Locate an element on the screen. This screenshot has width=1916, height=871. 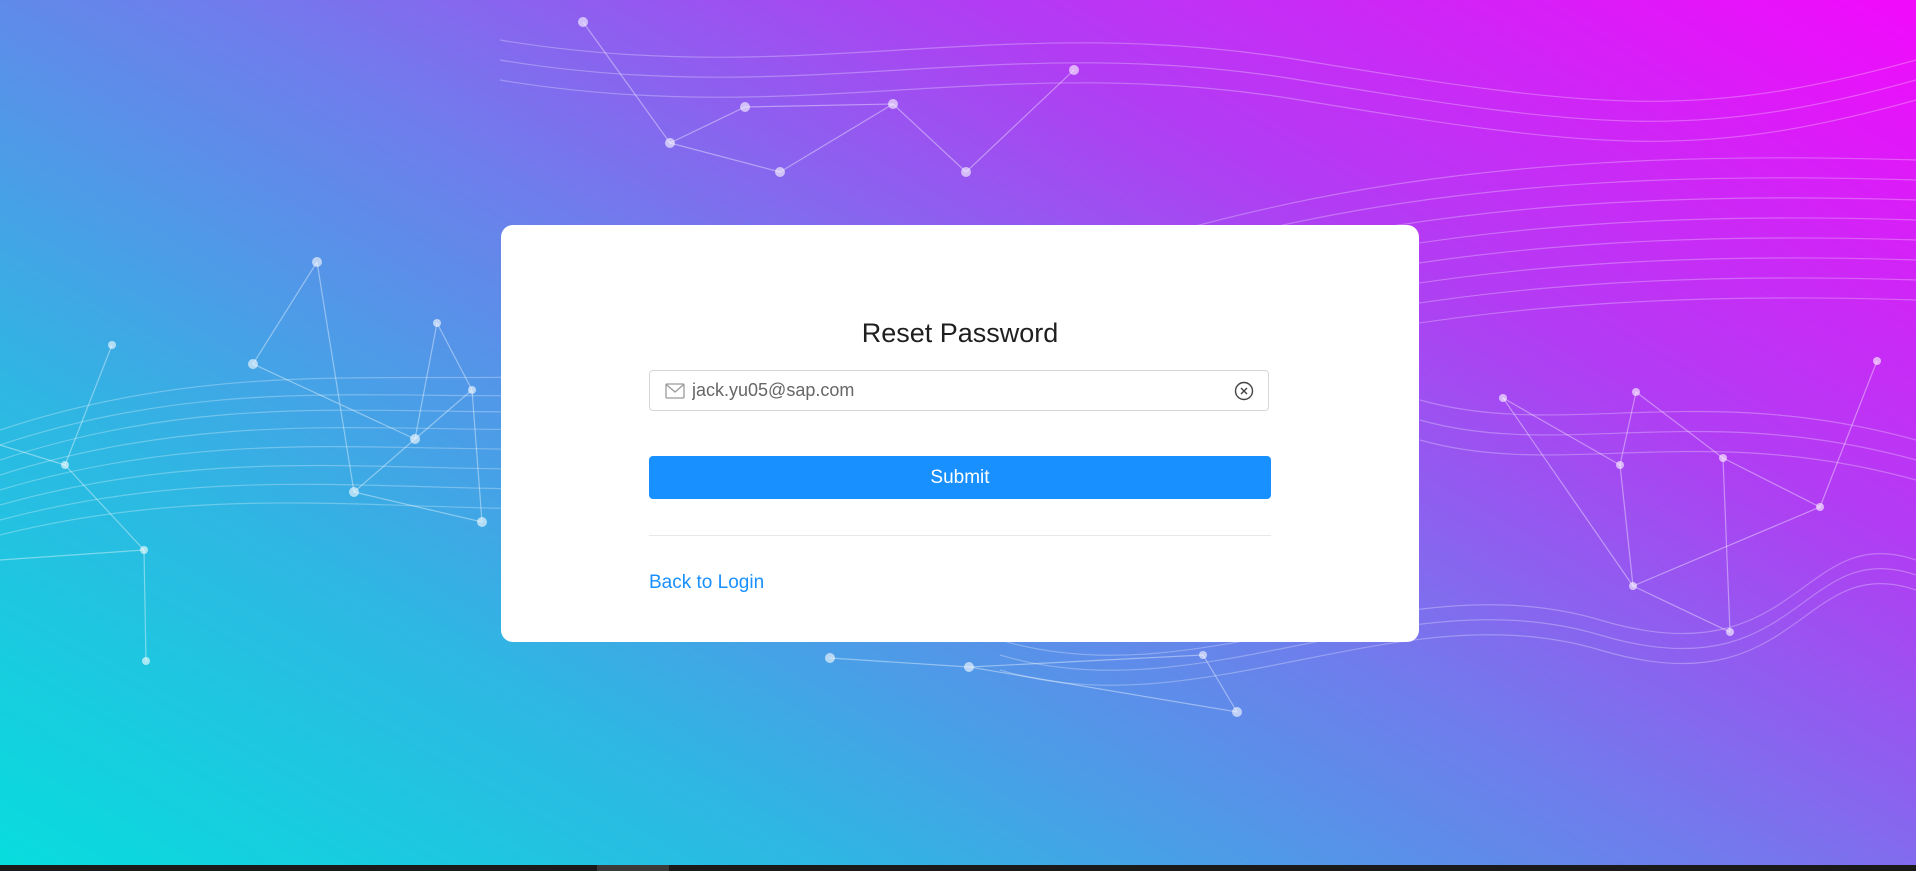
divider is located at coordinates (960, 535).